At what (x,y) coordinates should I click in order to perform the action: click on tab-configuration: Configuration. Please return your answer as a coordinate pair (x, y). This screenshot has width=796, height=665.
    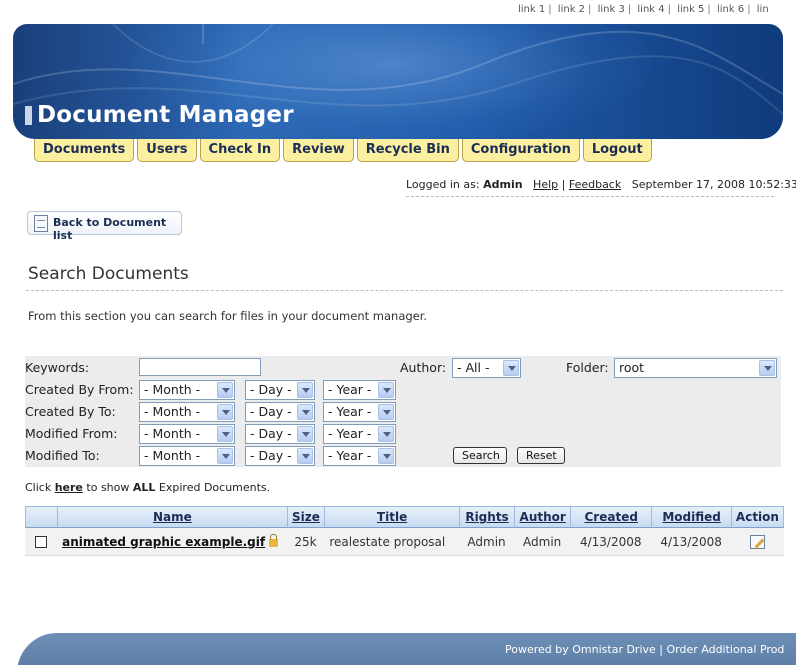
    Looking at the image, I should click on (520, 150).